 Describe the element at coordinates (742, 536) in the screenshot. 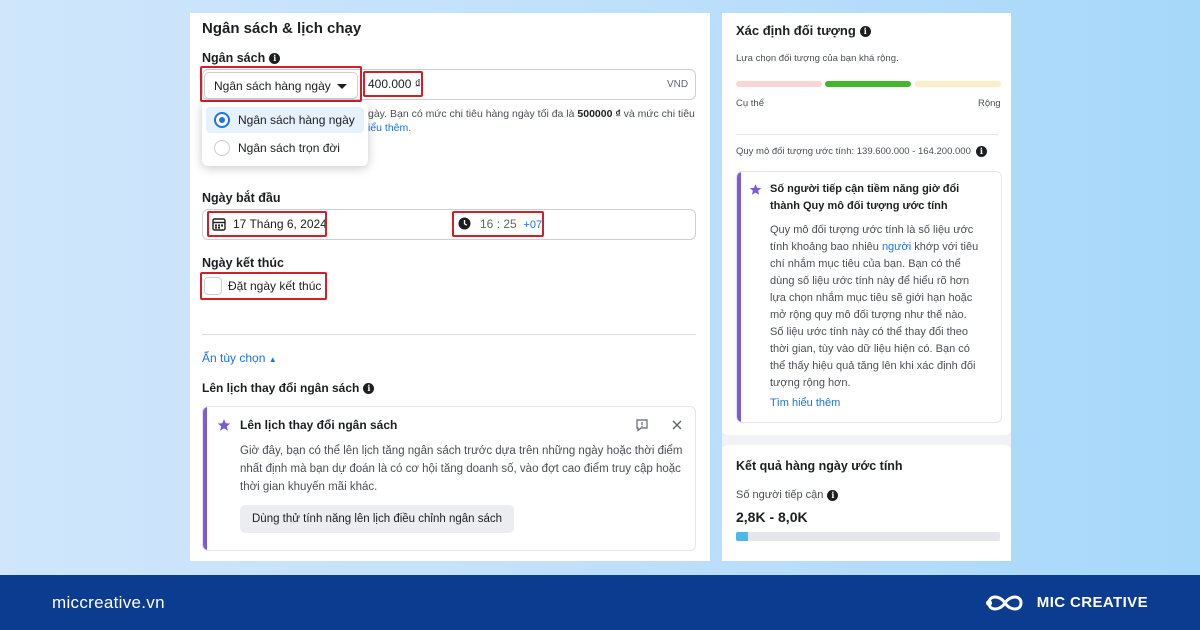

I see `reach-bar-fill` at that location.